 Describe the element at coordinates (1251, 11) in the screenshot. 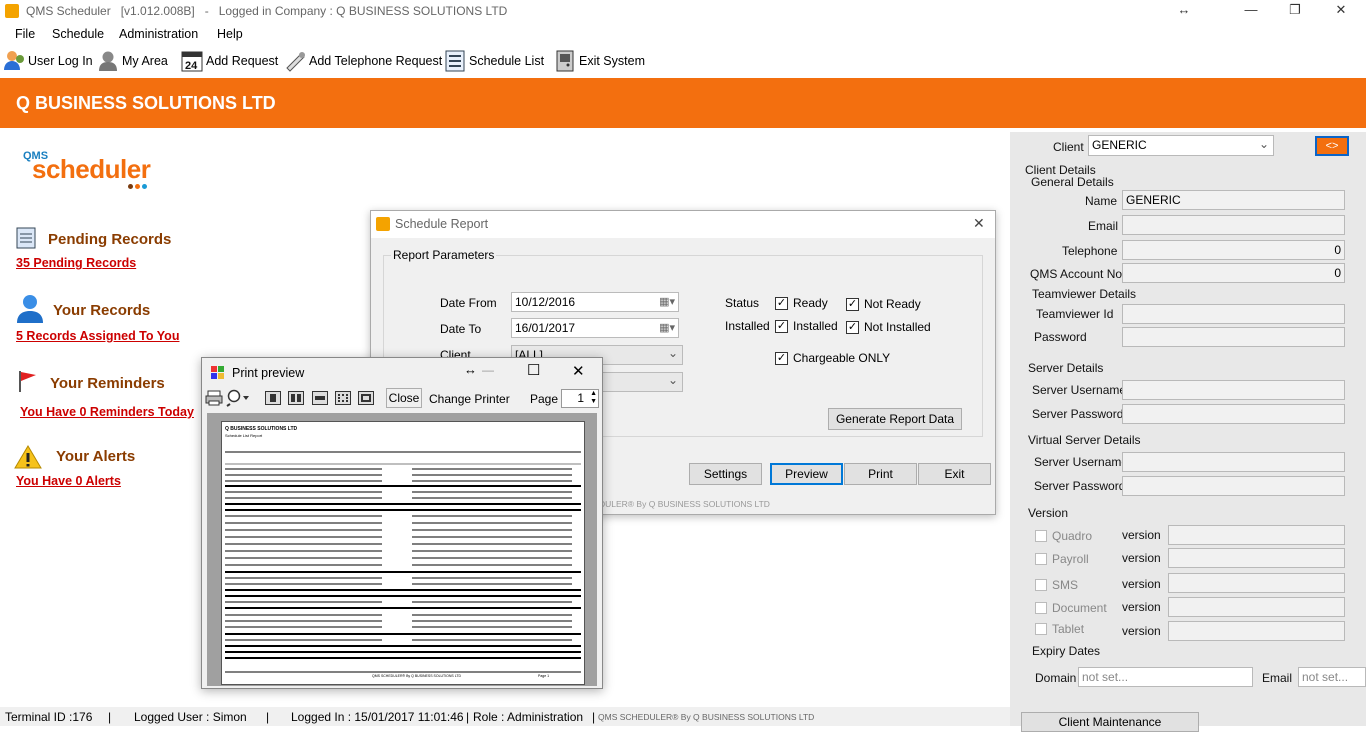

I see `minimize-button: —` at that location.